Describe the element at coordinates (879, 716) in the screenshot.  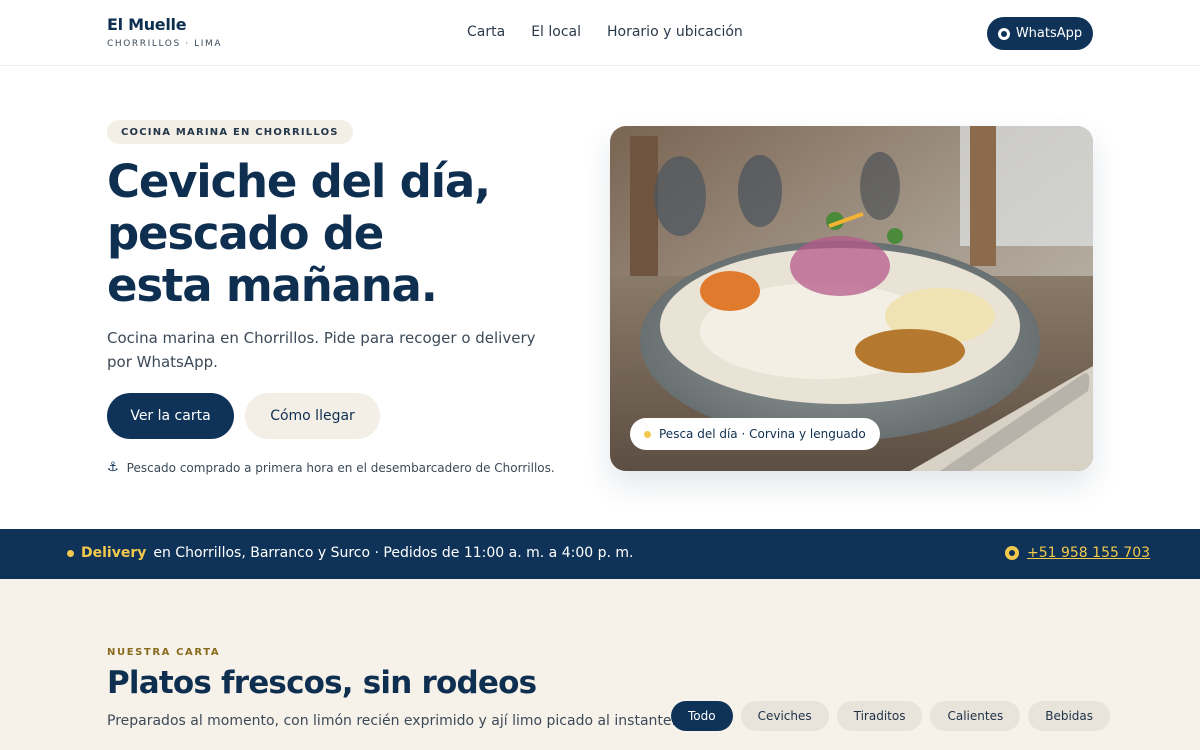
I see `filter-tiraditos: Tiraditos` at that location.